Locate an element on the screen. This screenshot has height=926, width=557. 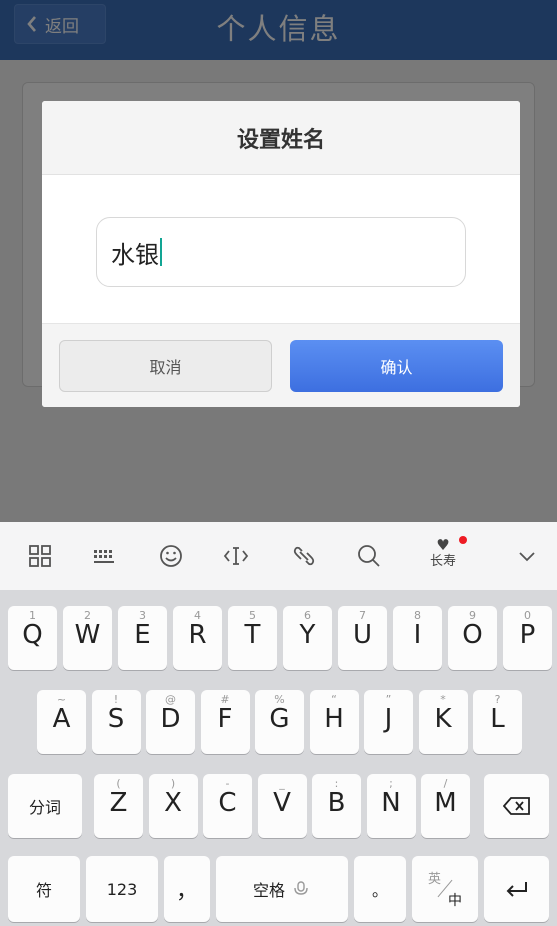
key-label: D is located at coordinates (170, 719).